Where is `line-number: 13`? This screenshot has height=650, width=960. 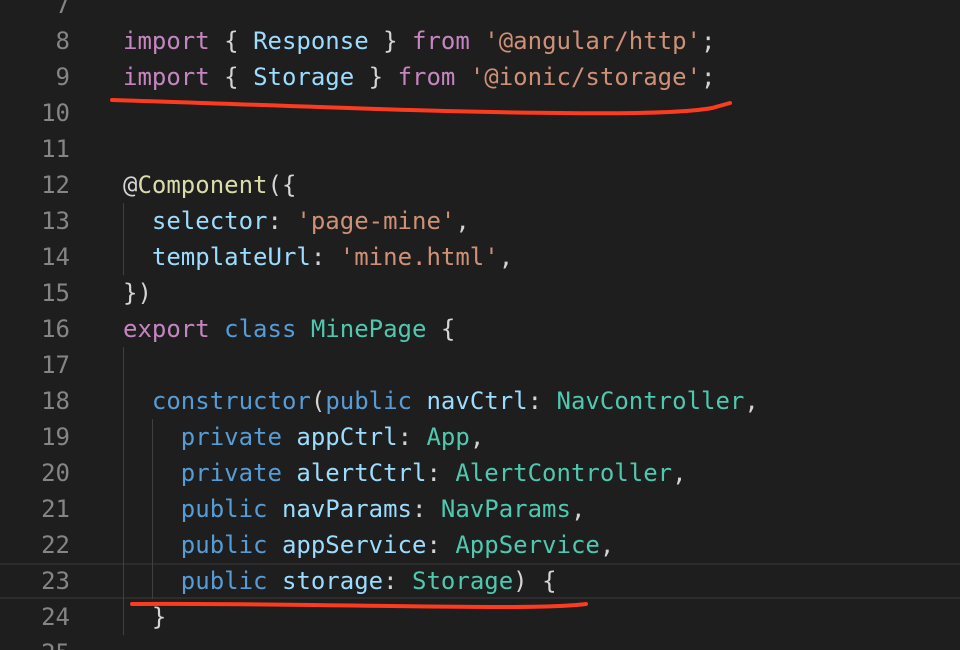 line-number: 13 is located at coordinates (55, 221).